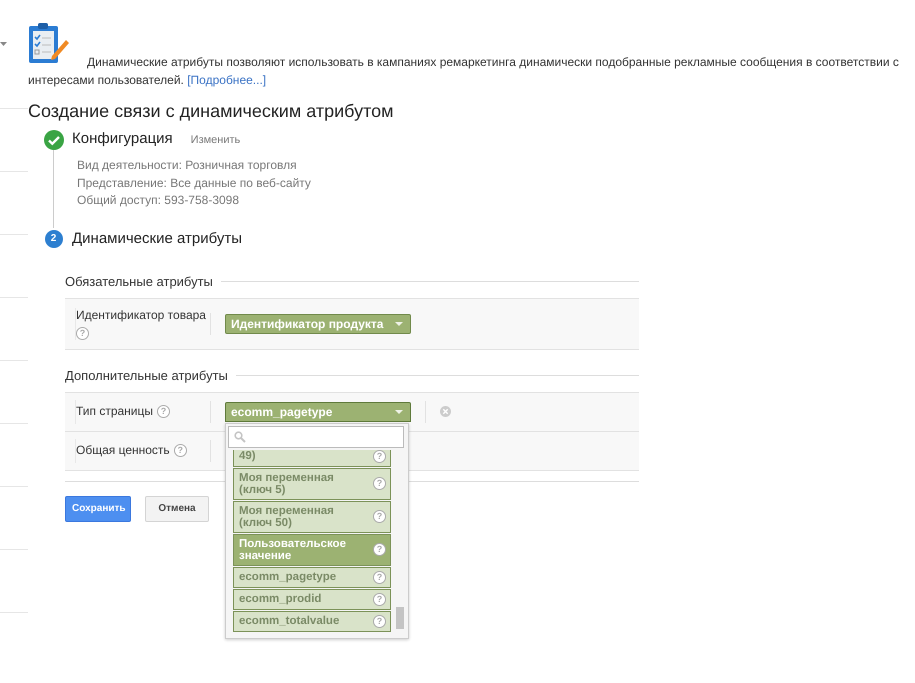 The width and height of the screenshot is (915, 683). I want to click on attribute-label: Идентификатор товара, so click(141, 315).